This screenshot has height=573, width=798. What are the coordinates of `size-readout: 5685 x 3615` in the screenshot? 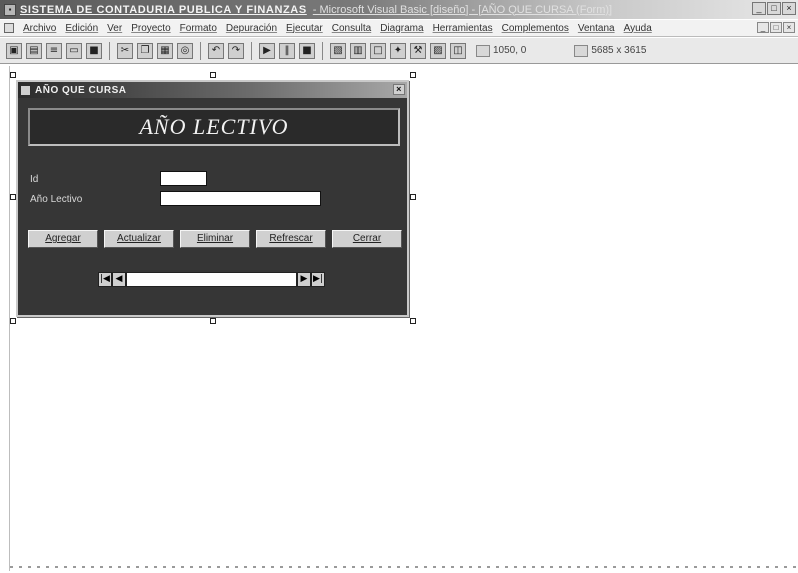 It's located at (610, 50).